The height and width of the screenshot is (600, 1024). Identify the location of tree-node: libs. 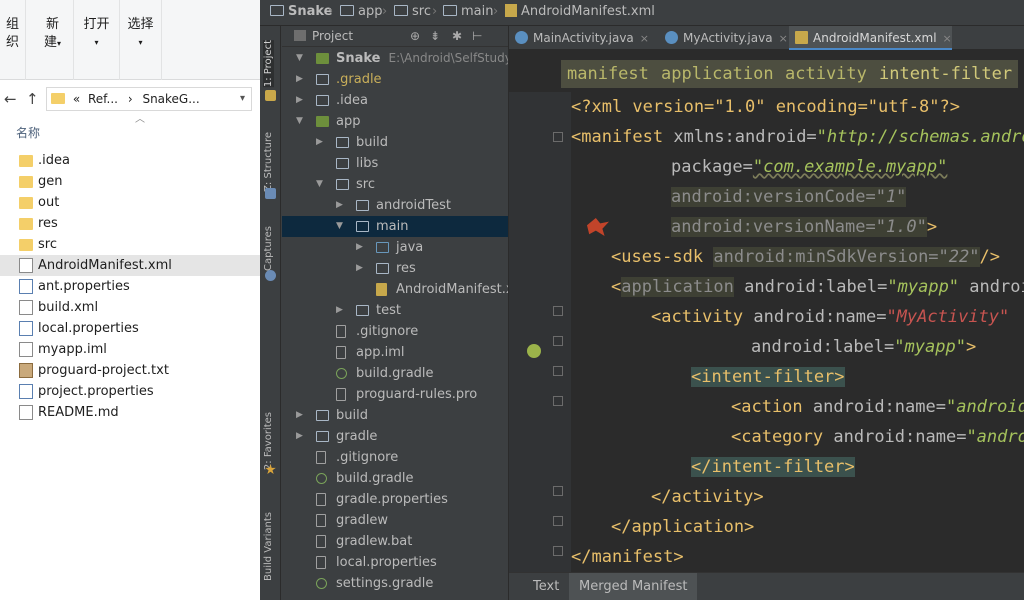
(395, 163).